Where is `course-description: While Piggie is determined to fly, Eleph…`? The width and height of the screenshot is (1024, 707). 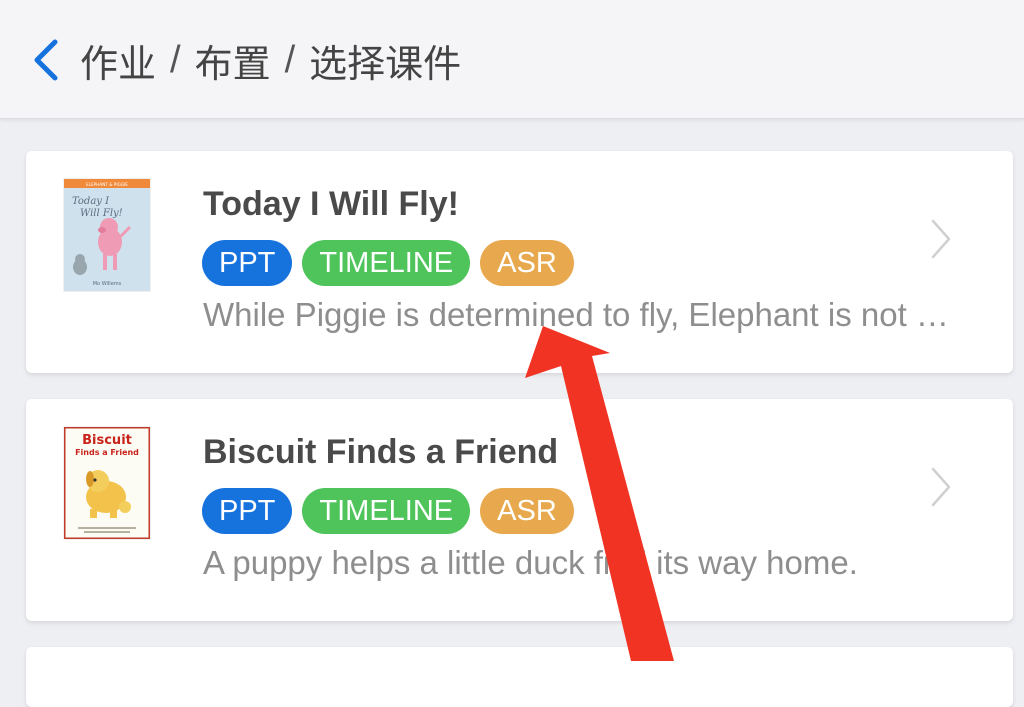
course-description: While Piggie is determined to fly, Eleph… is located at coordinates (583, 314).